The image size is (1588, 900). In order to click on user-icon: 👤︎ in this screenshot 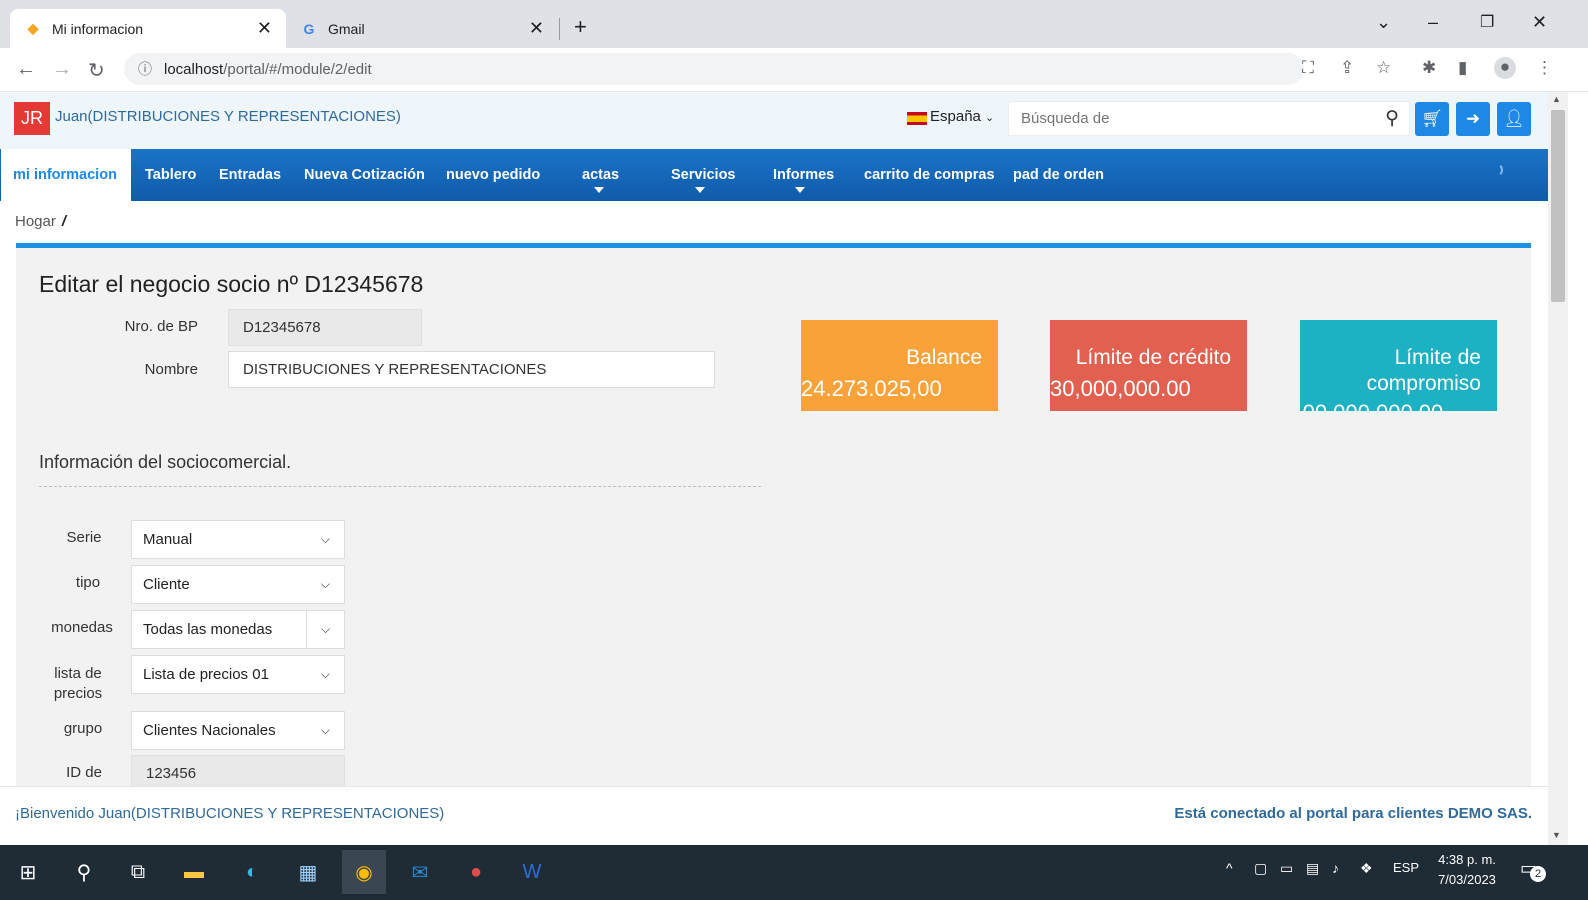, I will do `click(1514, 118)`.